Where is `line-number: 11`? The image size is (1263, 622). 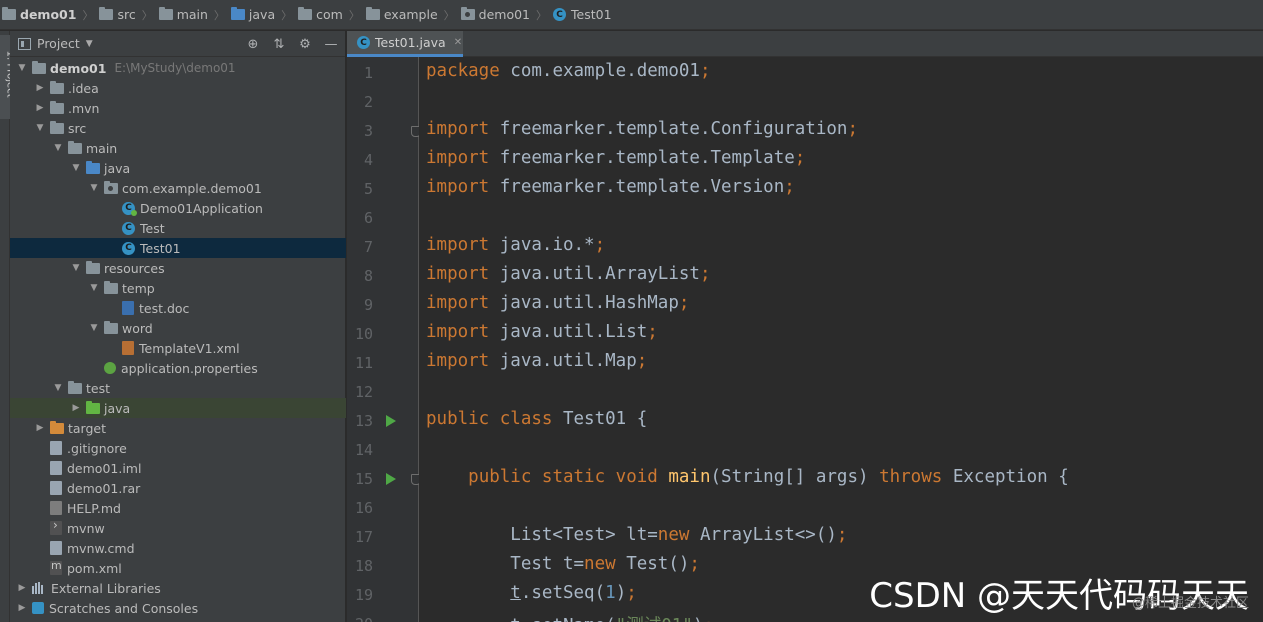 line-number: 11 is located at coordinates (363, 363).